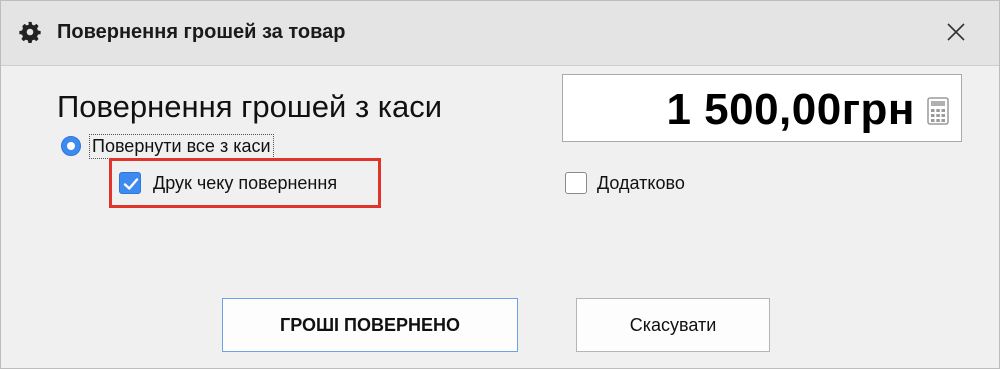  I want to click on gear-icon, so click(30, 32).